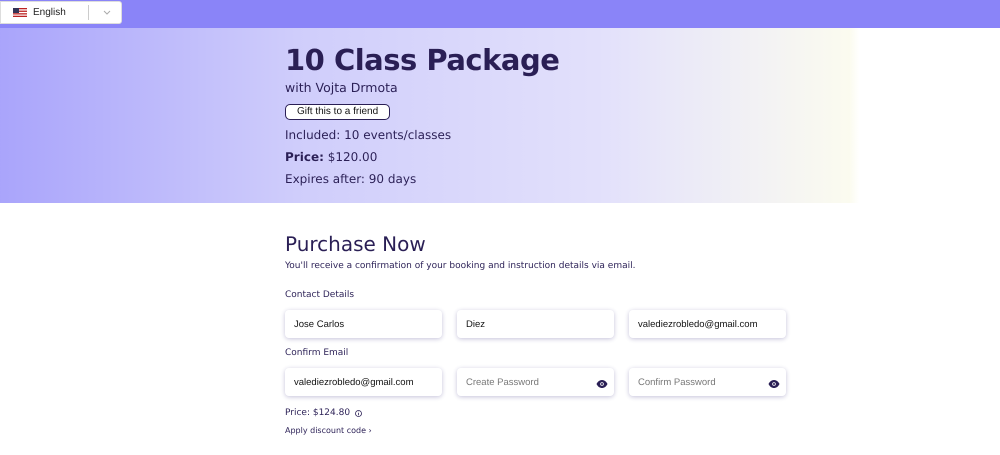  I want to click on total-price: Price: $124.80, so click(317, 413).